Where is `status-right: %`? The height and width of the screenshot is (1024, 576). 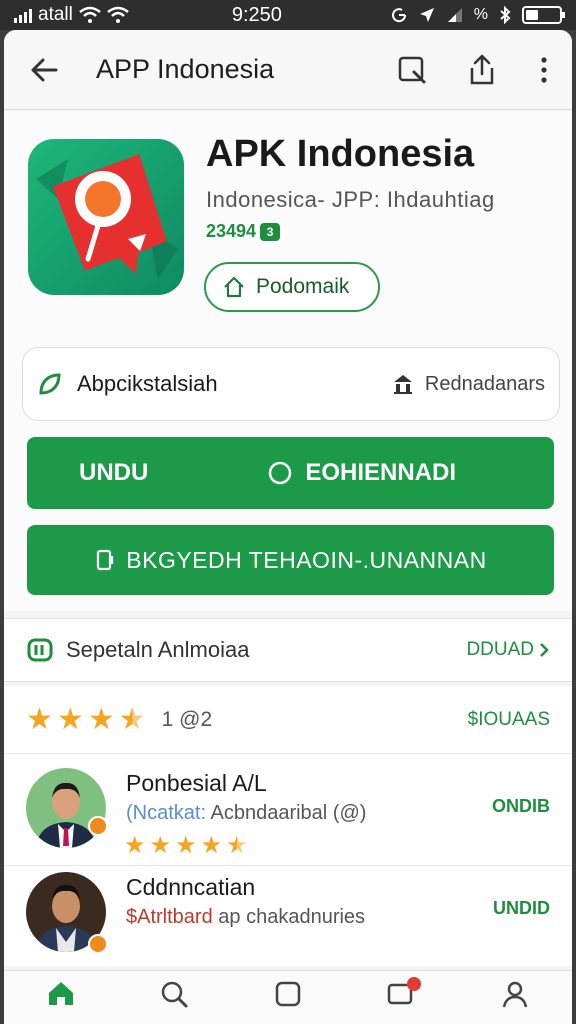
status-right: % is located at coordinates (477, 15).